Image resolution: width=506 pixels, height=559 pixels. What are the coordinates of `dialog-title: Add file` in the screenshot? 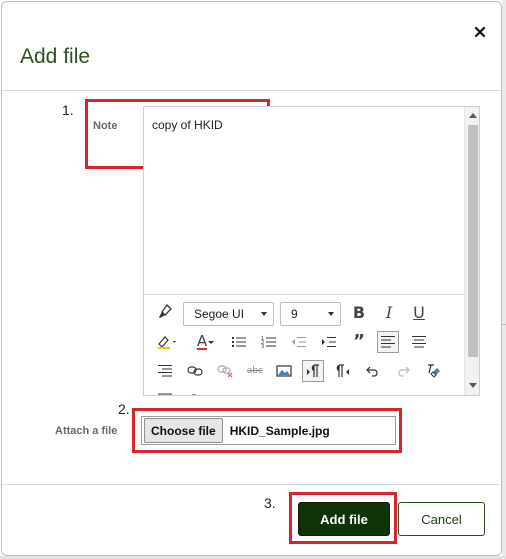 It's located at (55, 56).